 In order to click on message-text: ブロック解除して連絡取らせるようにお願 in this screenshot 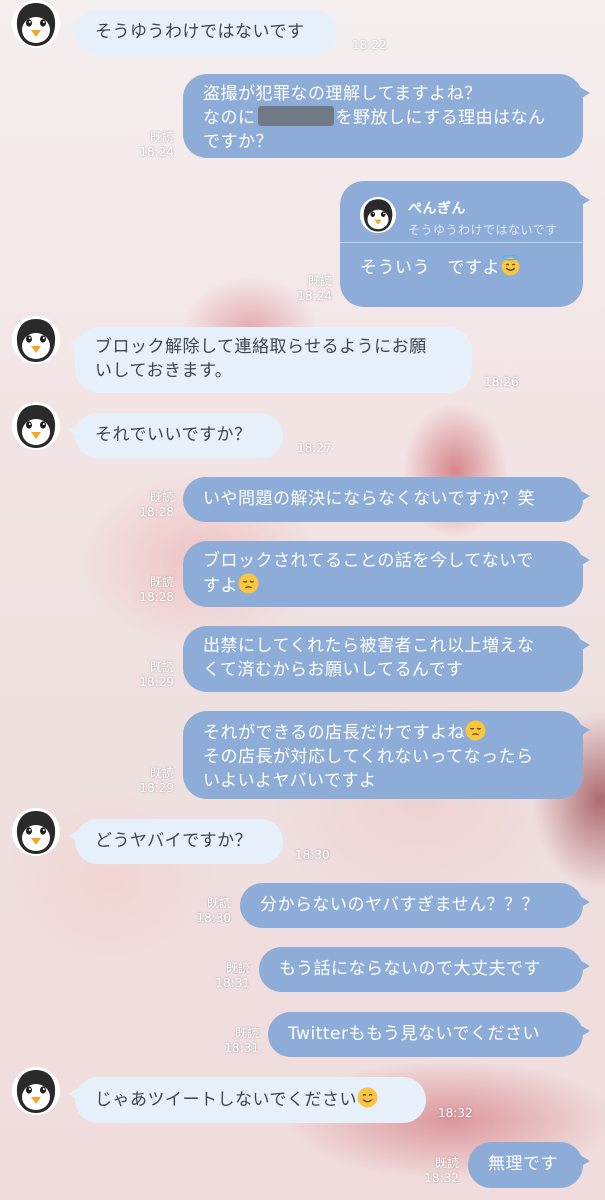, I will do `click(261, 347)`.